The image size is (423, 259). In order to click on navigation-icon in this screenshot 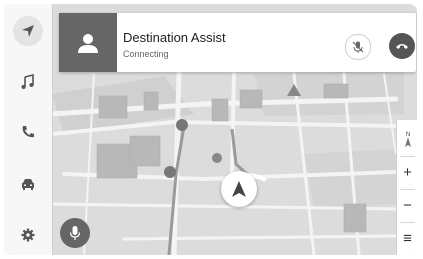, I will do `click(28, 31)`.